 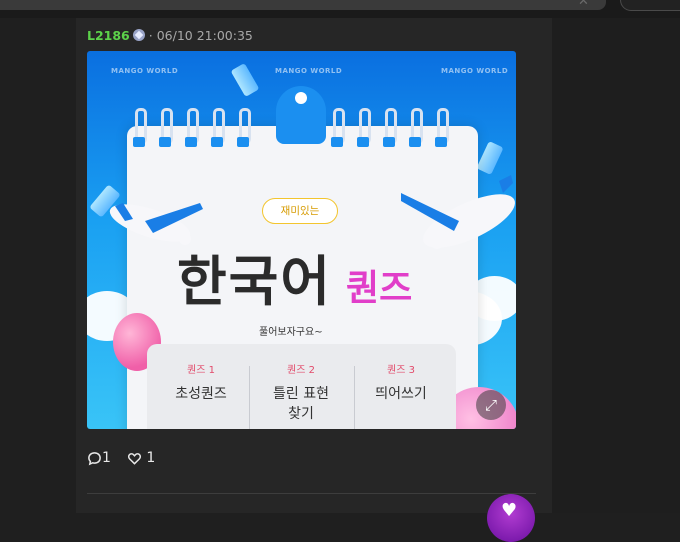 What do you see at coordinates (200, 35) in the screenshot?
I see `post-timestamp: · 06/10 21:00:35` at bounding box center [200, 35].